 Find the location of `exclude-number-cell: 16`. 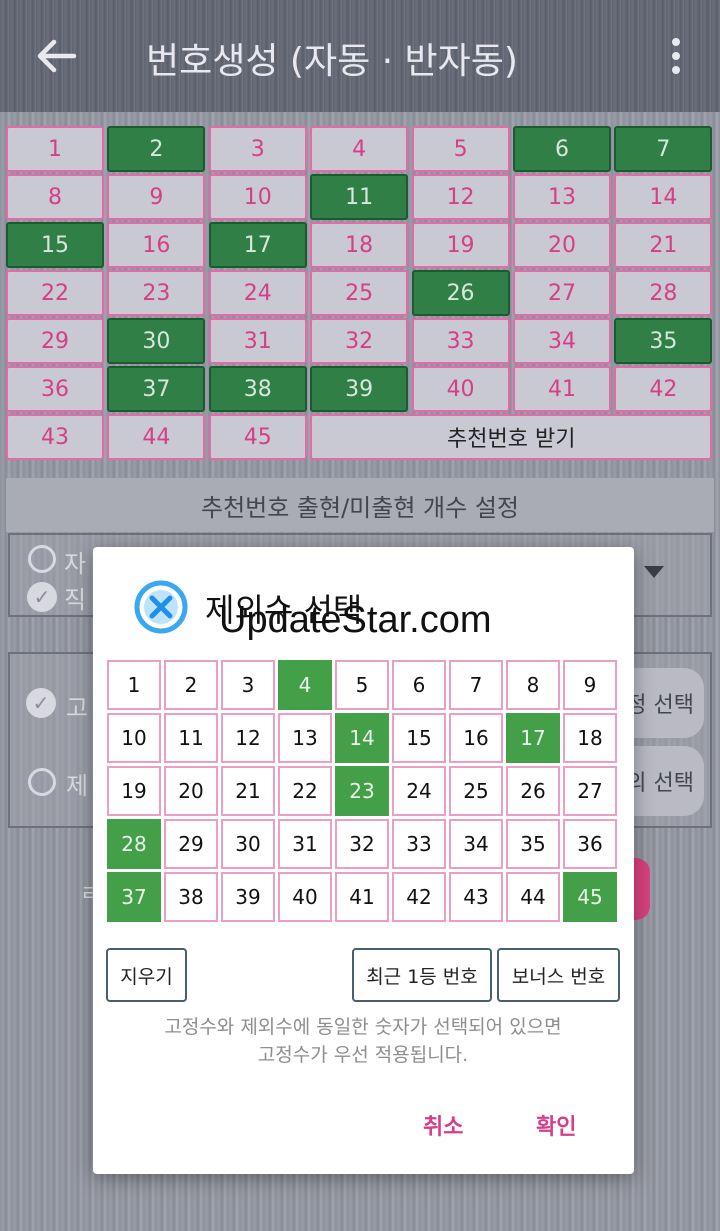

exclude-number-cell: 16 is located at coordinates (476, 738).